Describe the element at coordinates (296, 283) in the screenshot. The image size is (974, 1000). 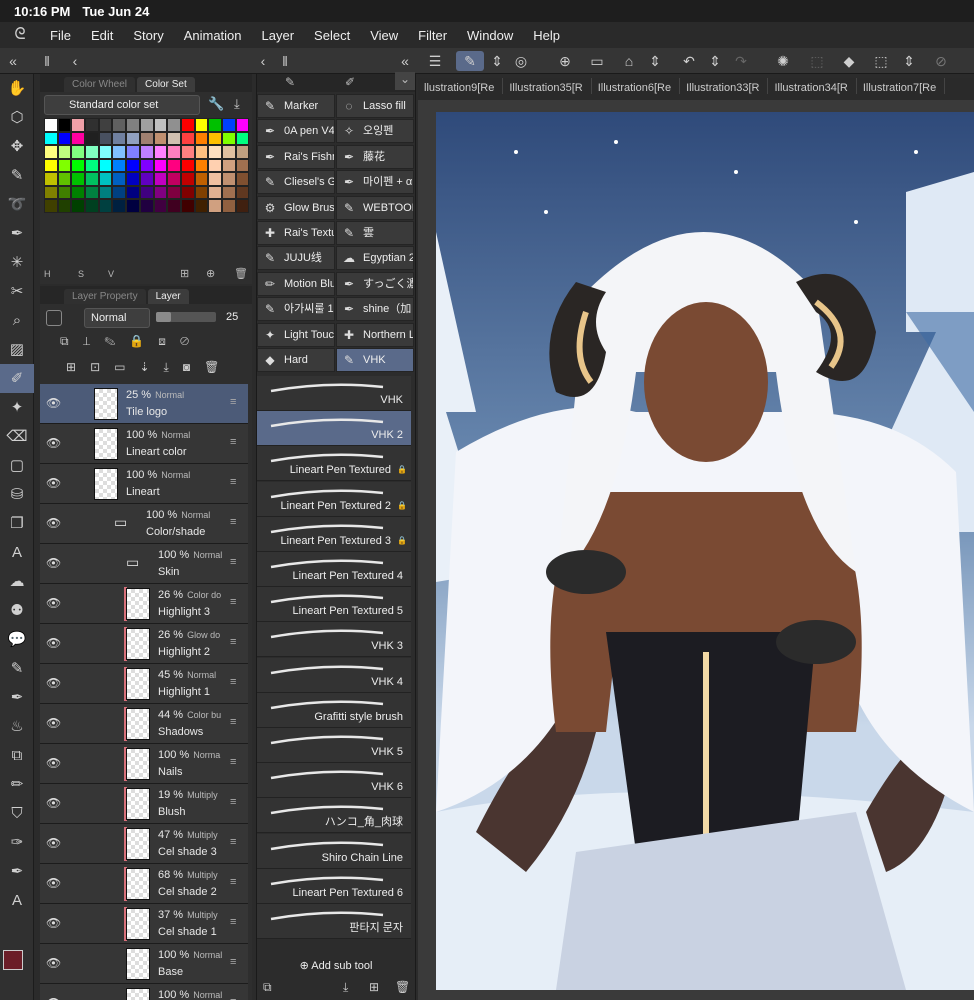
I see `sub-tool-button: ✏ Motion Blu` at that location.